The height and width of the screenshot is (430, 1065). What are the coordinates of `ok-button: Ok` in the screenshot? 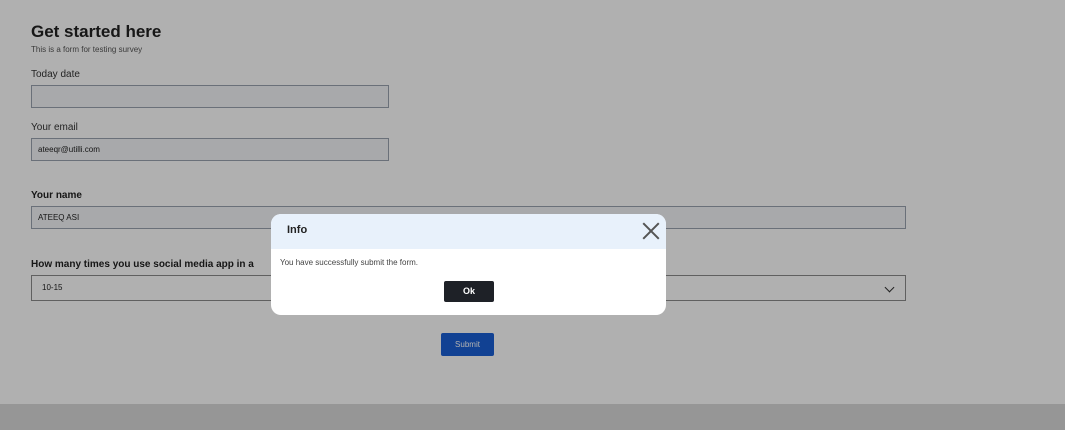 It's located at (469, 291).